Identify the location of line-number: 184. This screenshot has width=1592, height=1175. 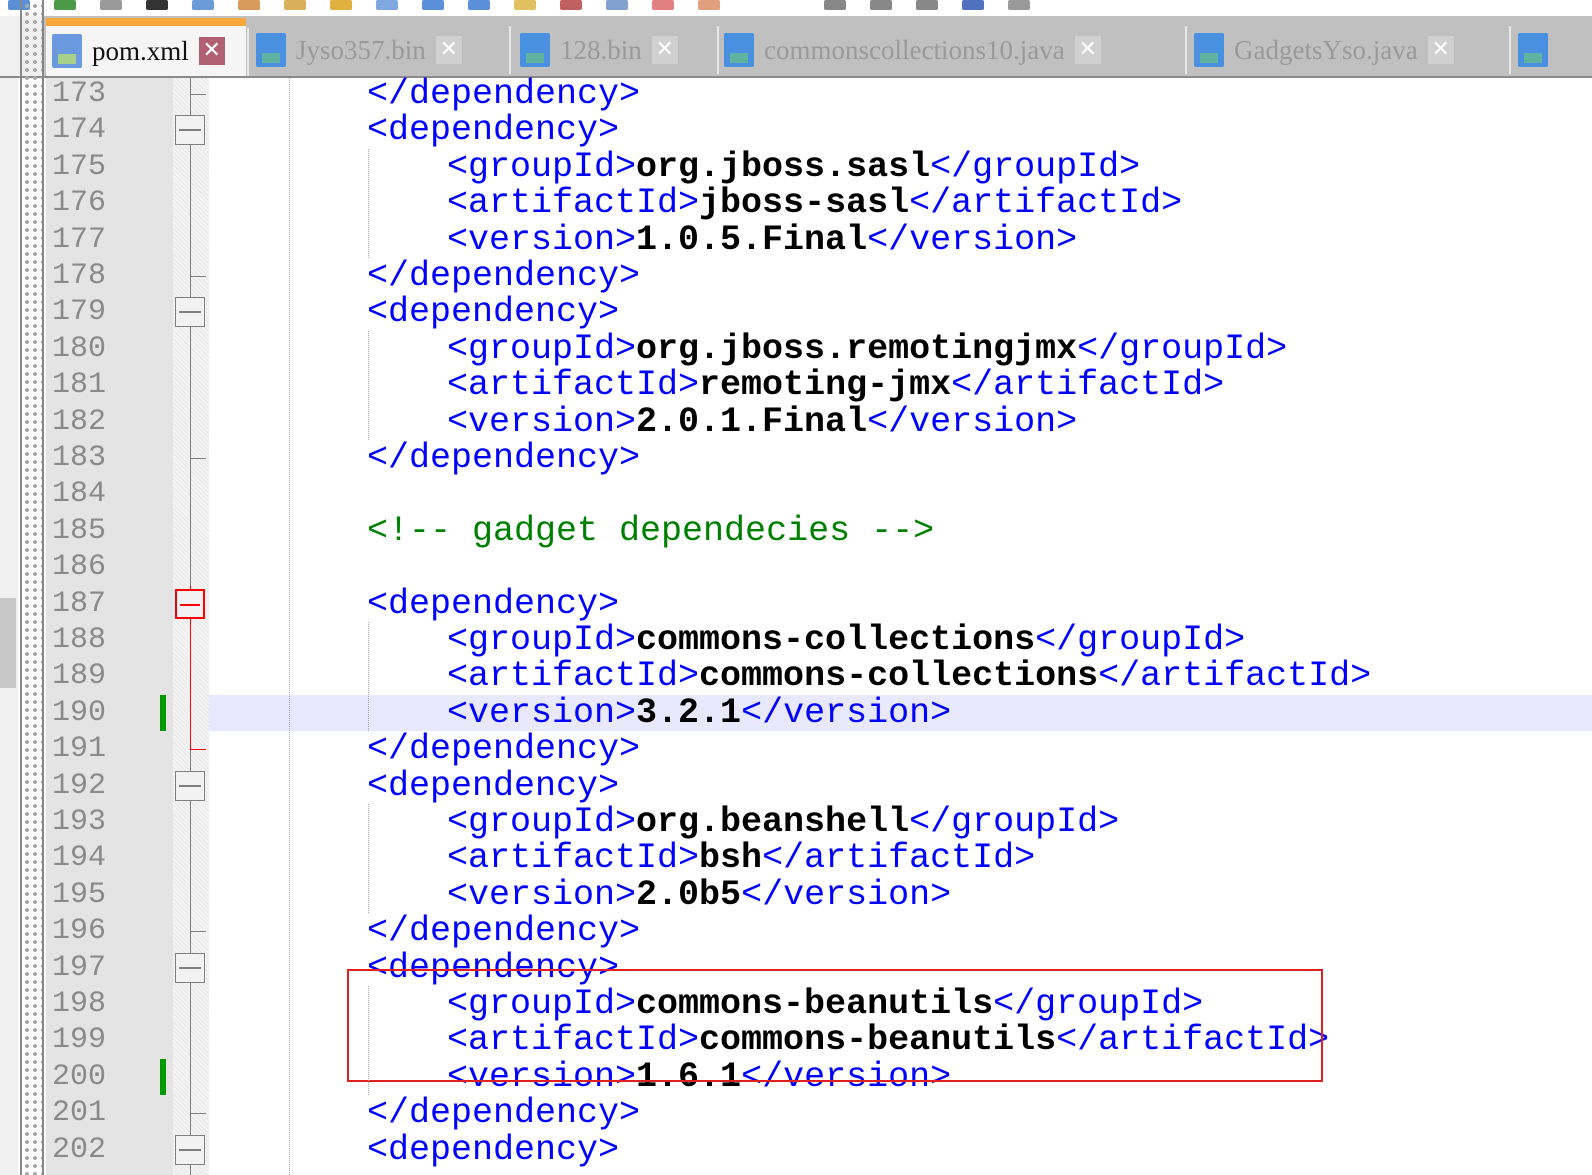
(79, 494).